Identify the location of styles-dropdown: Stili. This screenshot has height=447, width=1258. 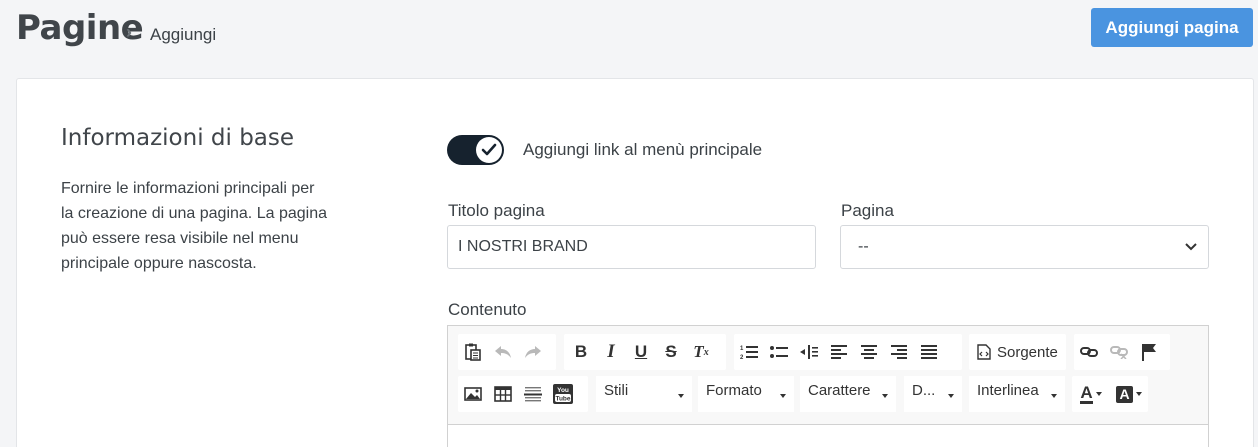
(644, 394).